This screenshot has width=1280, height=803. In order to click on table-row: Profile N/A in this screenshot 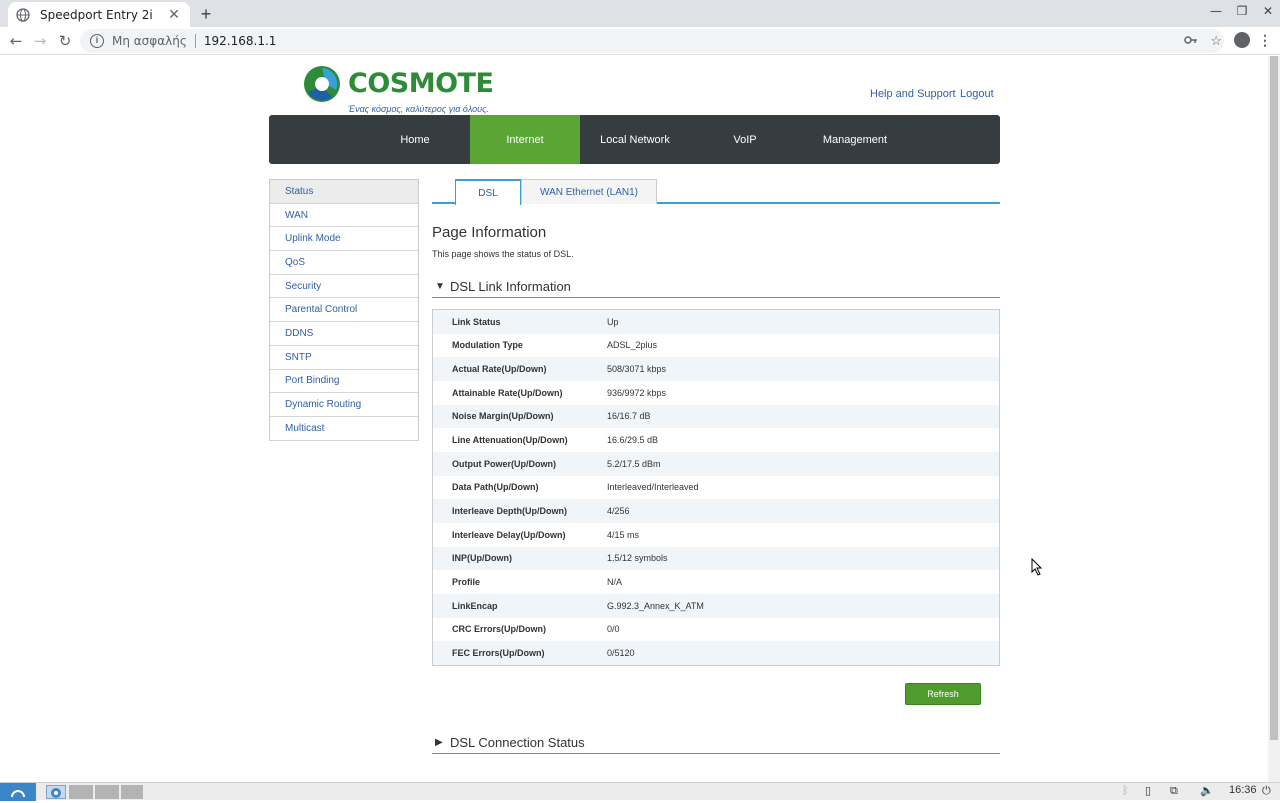, I will do `click(716, 582)`.